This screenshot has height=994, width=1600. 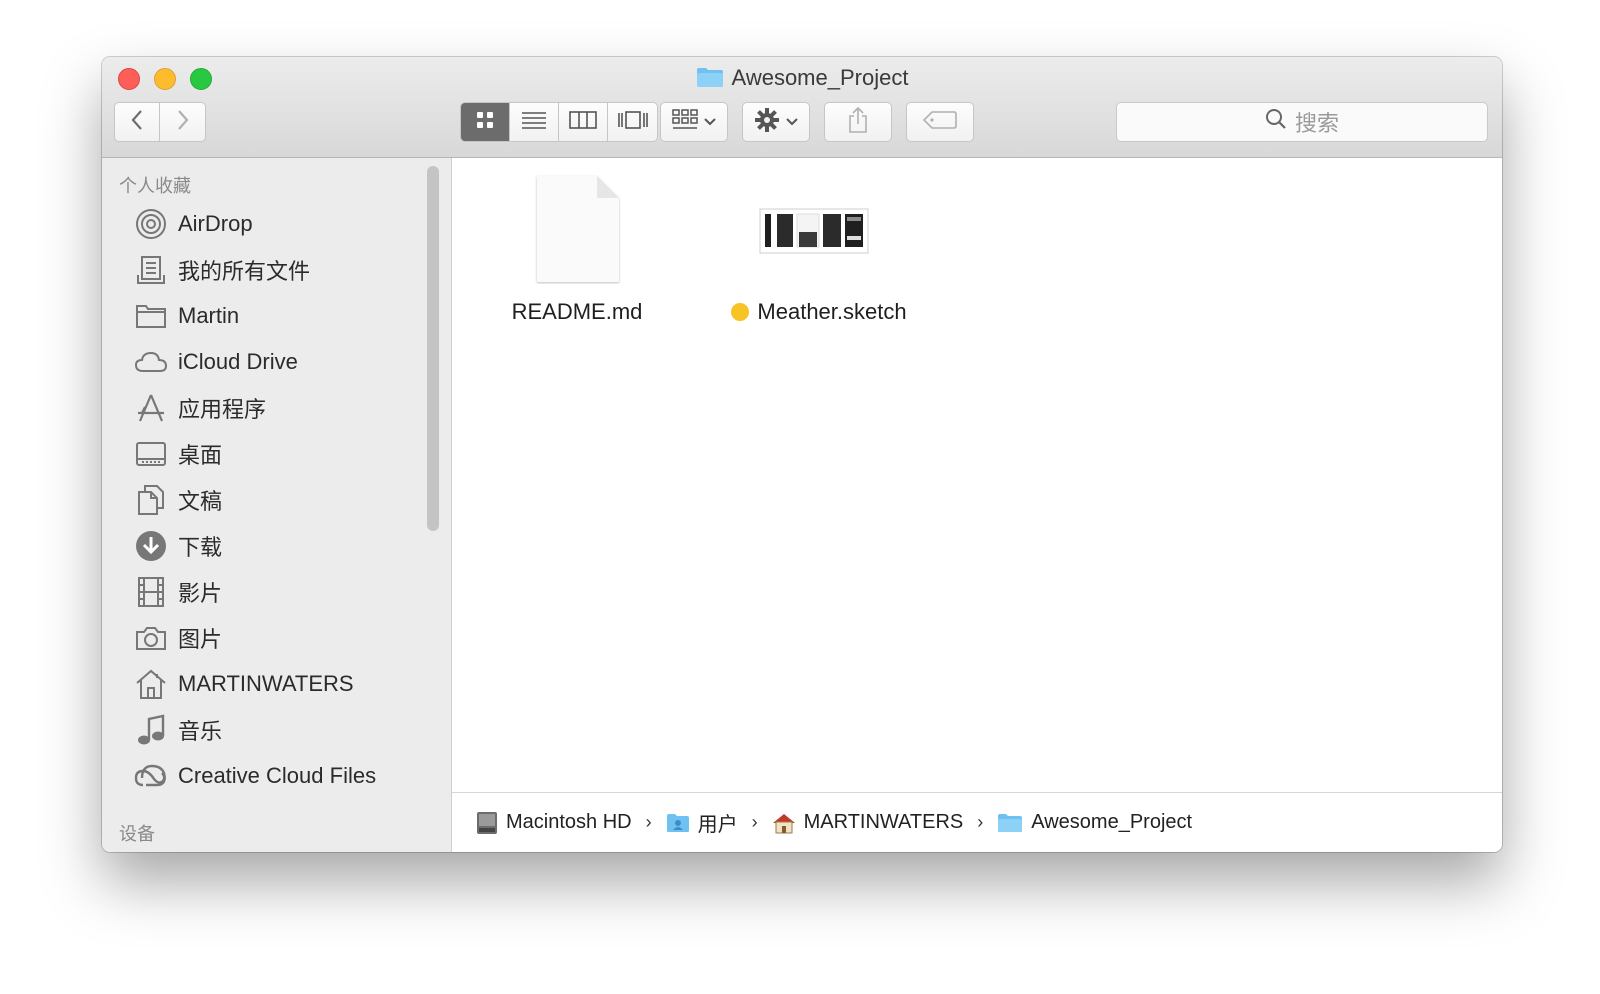 I want to click on desktop-icon, so click(x=151, y=454).